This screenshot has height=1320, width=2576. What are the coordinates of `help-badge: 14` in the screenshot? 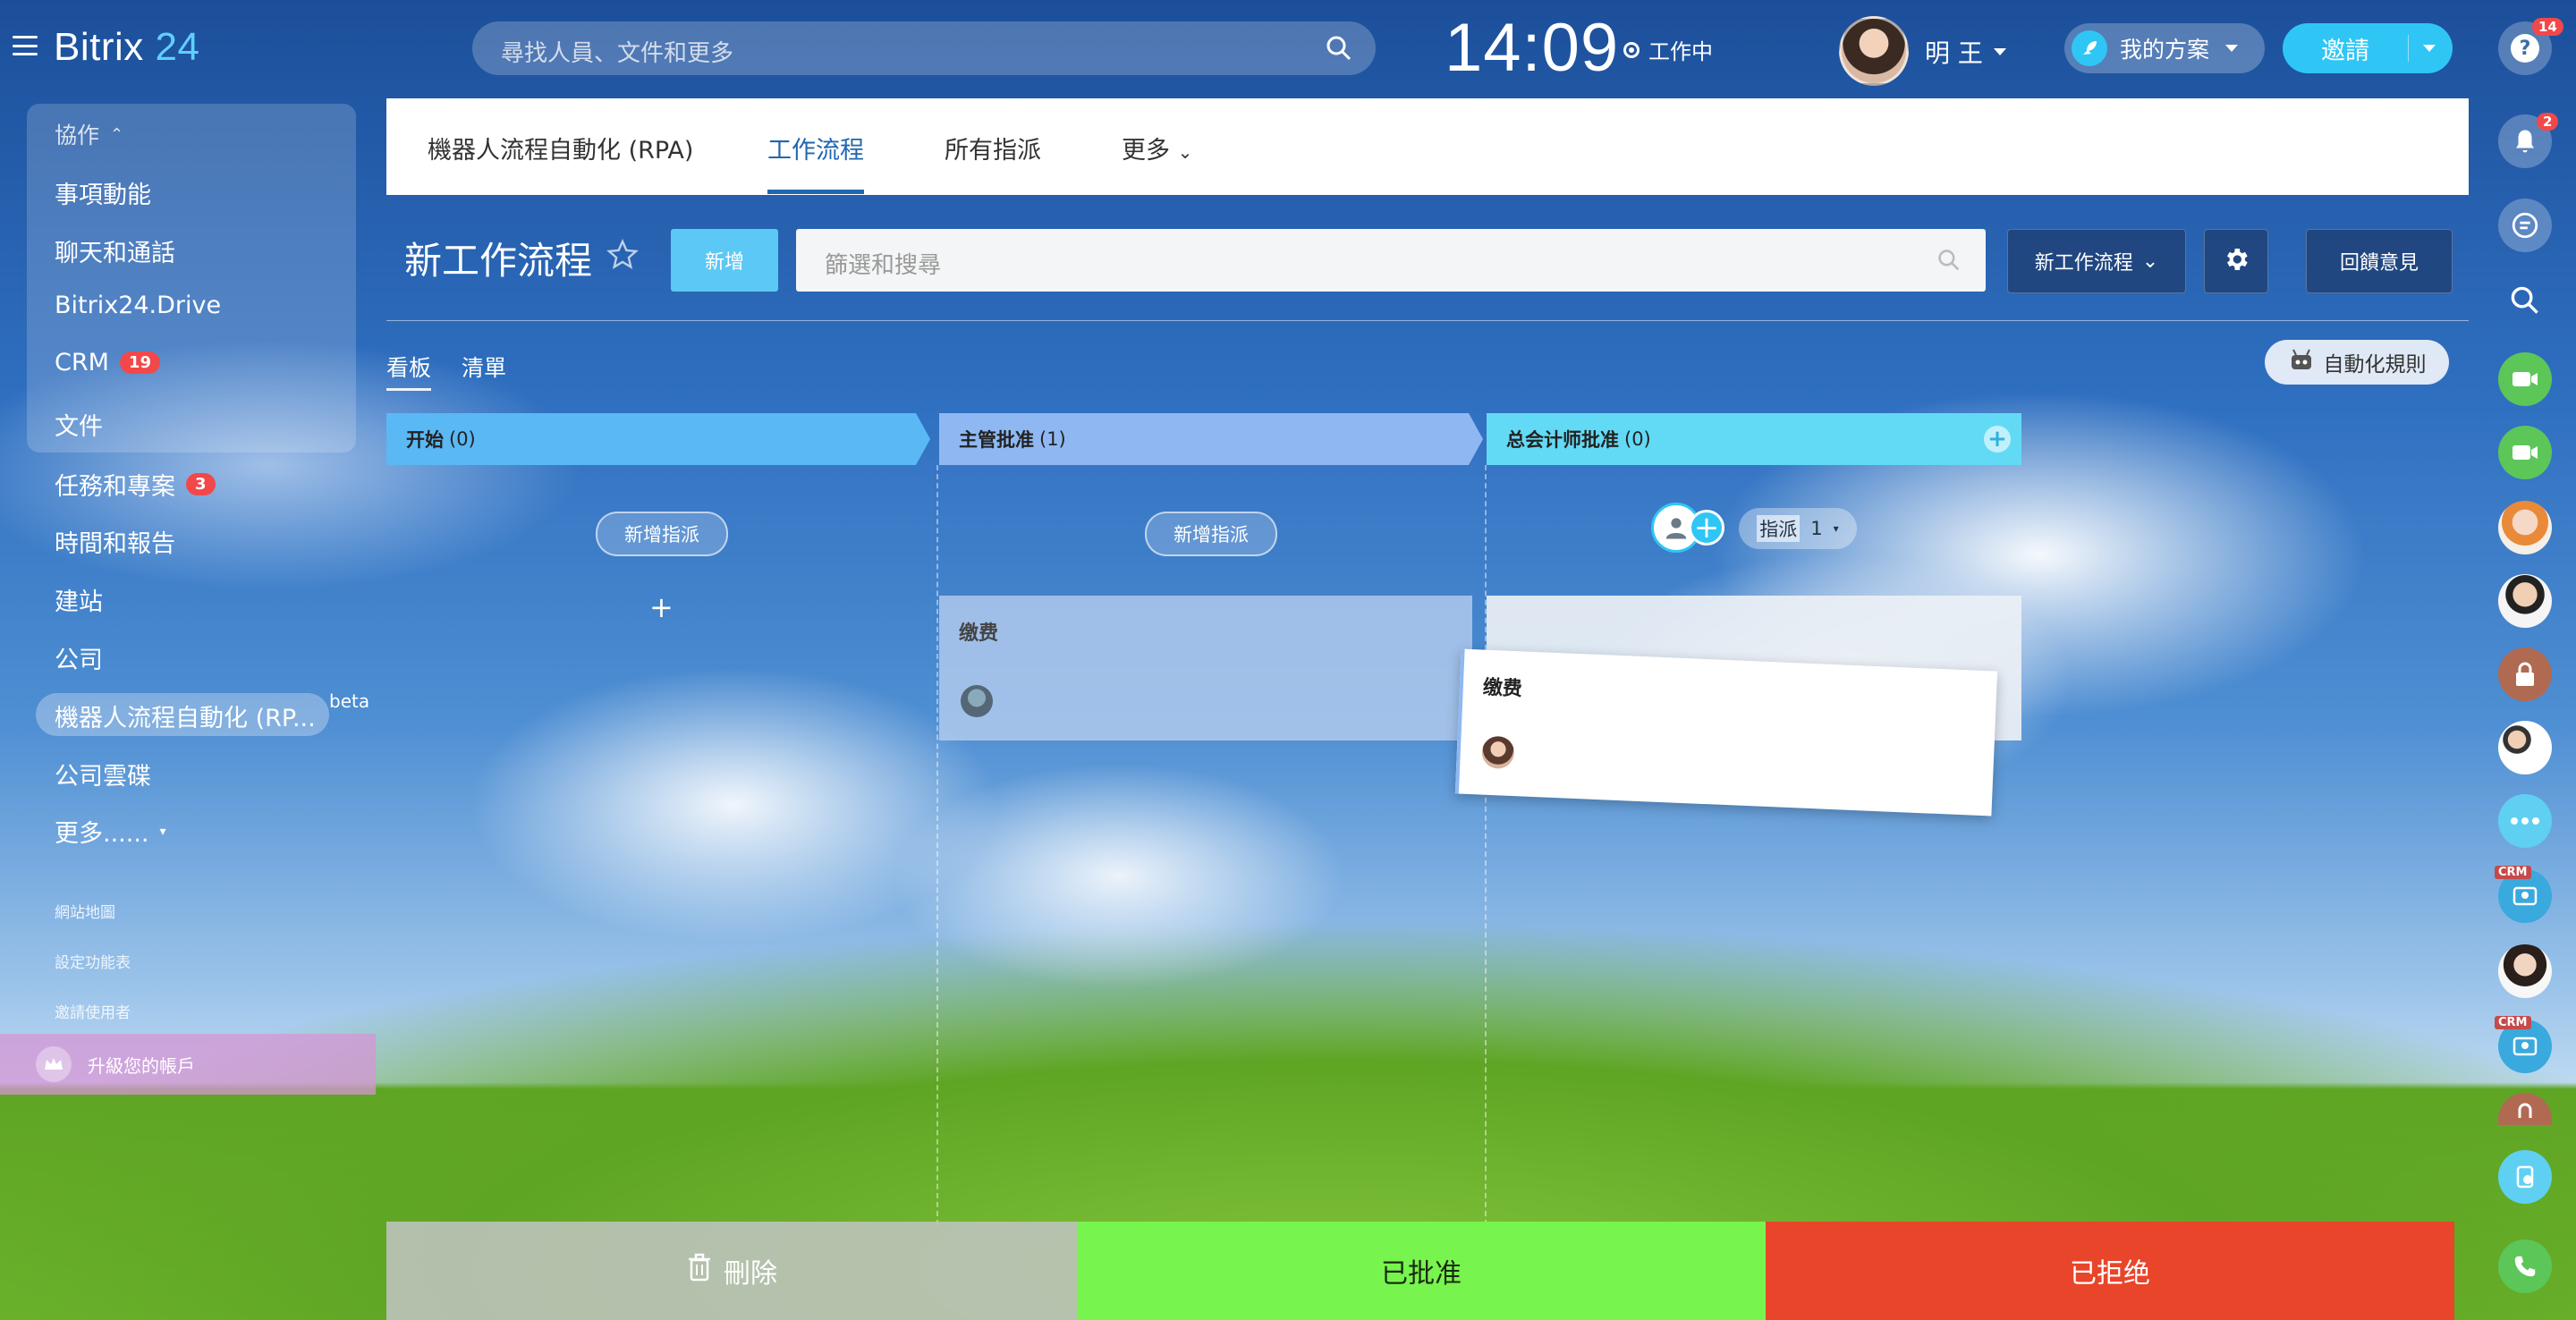 It's located at (2547, 27).